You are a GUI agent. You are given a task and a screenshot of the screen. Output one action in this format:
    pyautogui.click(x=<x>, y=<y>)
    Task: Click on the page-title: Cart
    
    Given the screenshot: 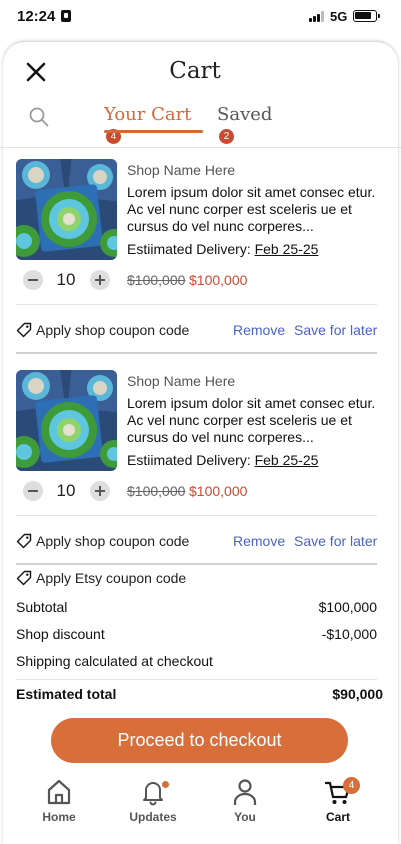 What is the action you would take?
    pyautogui.click(x=195, y=71)
    